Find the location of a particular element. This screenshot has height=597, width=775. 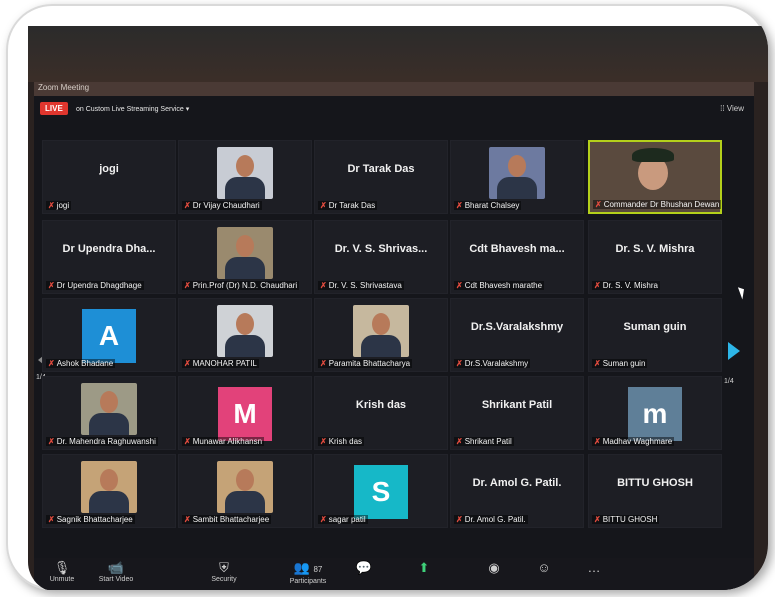

participant-name: Krish das is located at coordinates (345, 441).